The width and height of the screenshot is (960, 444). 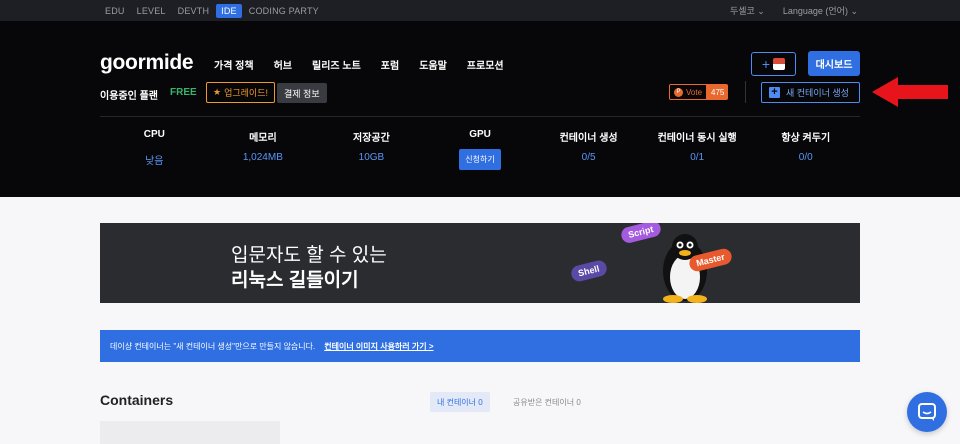 What do you see at coordinates (263, 149) in the screenshot?
I see `stat-memory: 메모리 1,024MB` at bounding box center [263, 149].